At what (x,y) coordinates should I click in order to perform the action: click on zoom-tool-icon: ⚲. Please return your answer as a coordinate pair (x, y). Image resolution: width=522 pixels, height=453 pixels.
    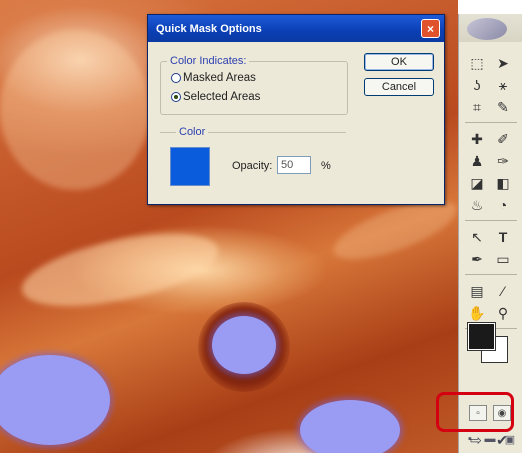
    Looking at the image, I should click on (503, 313).